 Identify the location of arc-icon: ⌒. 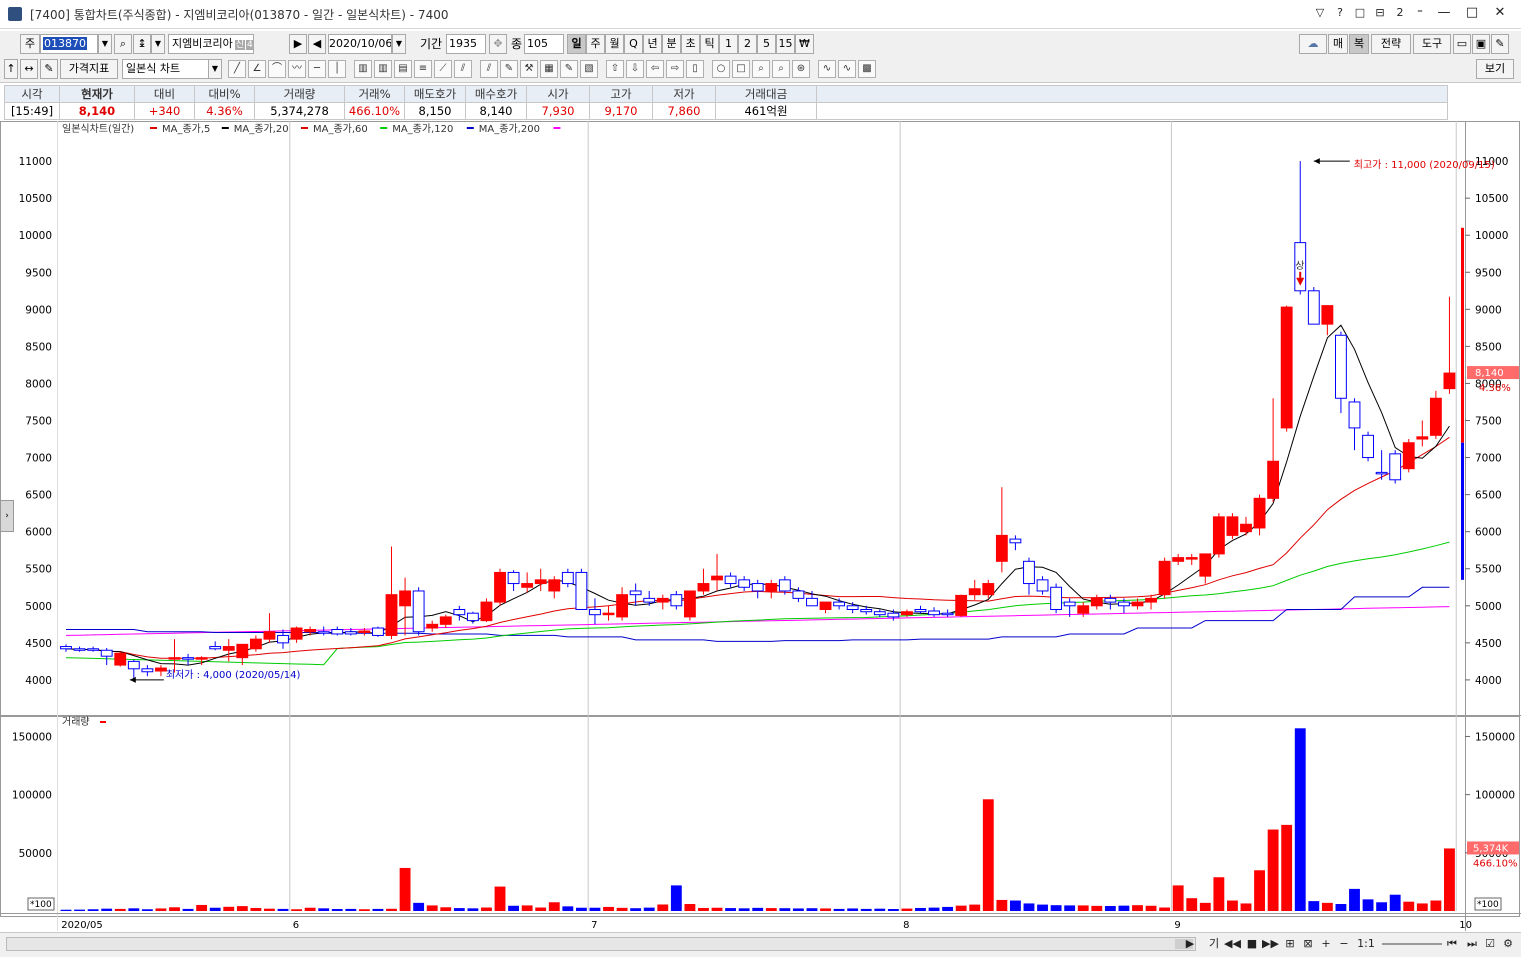
(277, 69).